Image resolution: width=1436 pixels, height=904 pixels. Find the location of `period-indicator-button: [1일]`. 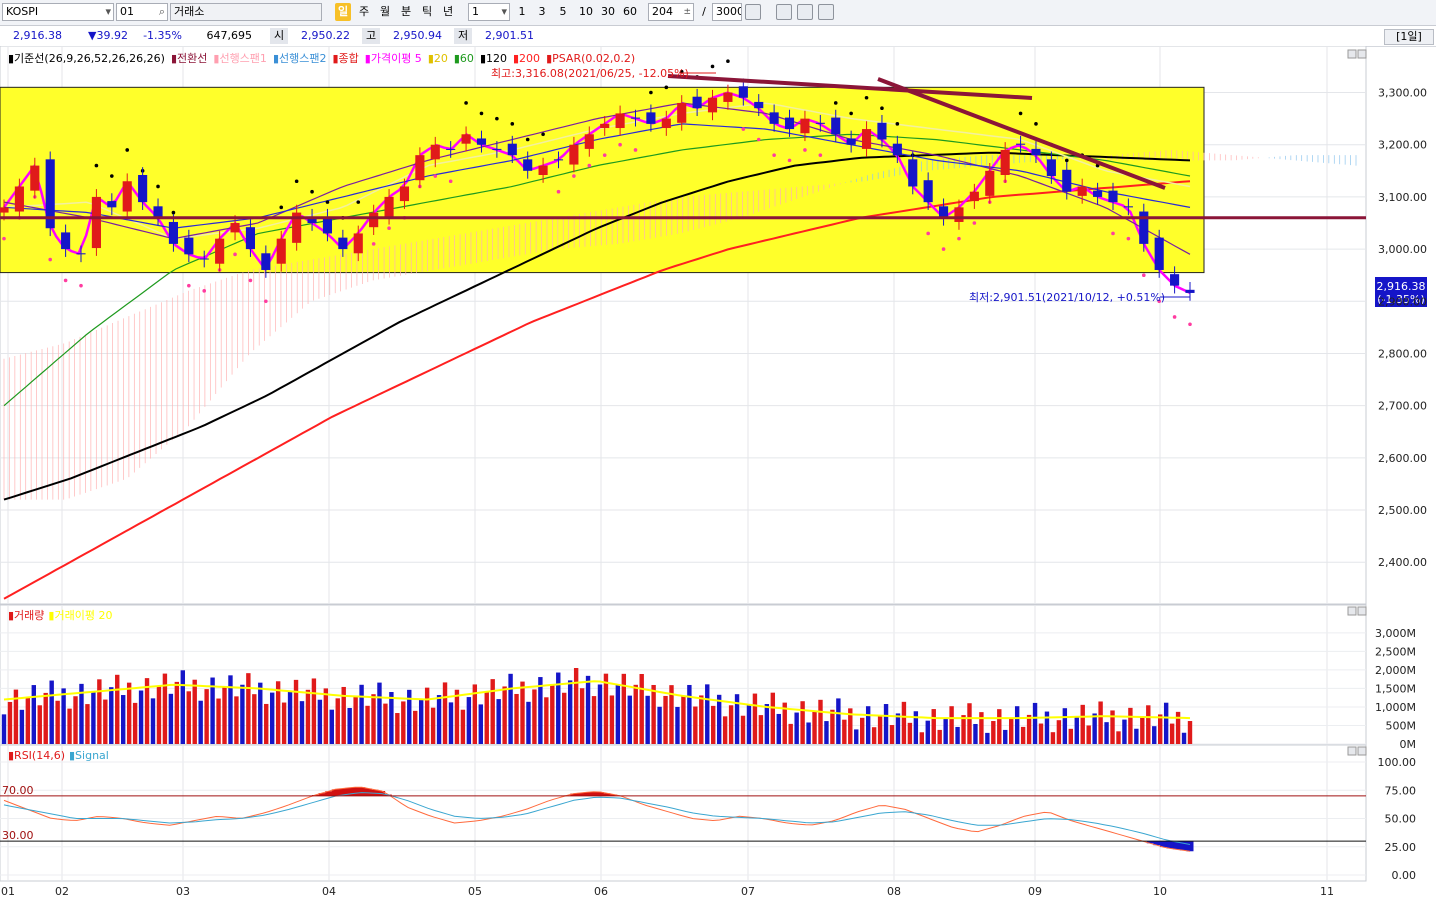

period-indicator-button: [1일] is located at coordinates (1409, 37).